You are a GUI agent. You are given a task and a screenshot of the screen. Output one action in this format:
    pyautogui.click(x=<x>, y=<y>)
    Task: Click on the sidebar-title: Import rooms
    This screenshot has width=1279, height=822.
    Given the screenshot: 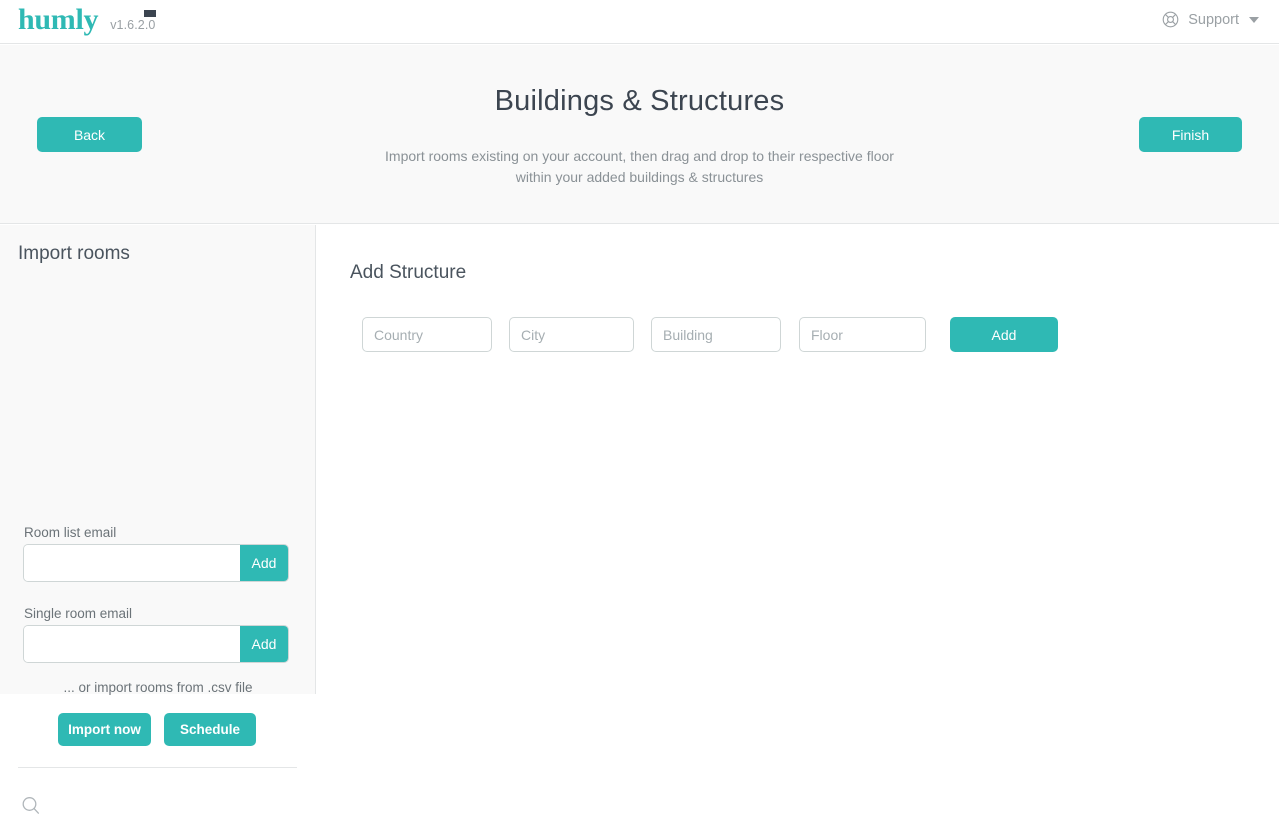 What is the action you would take?
    pyautogui.click(x=74, y=253)
    